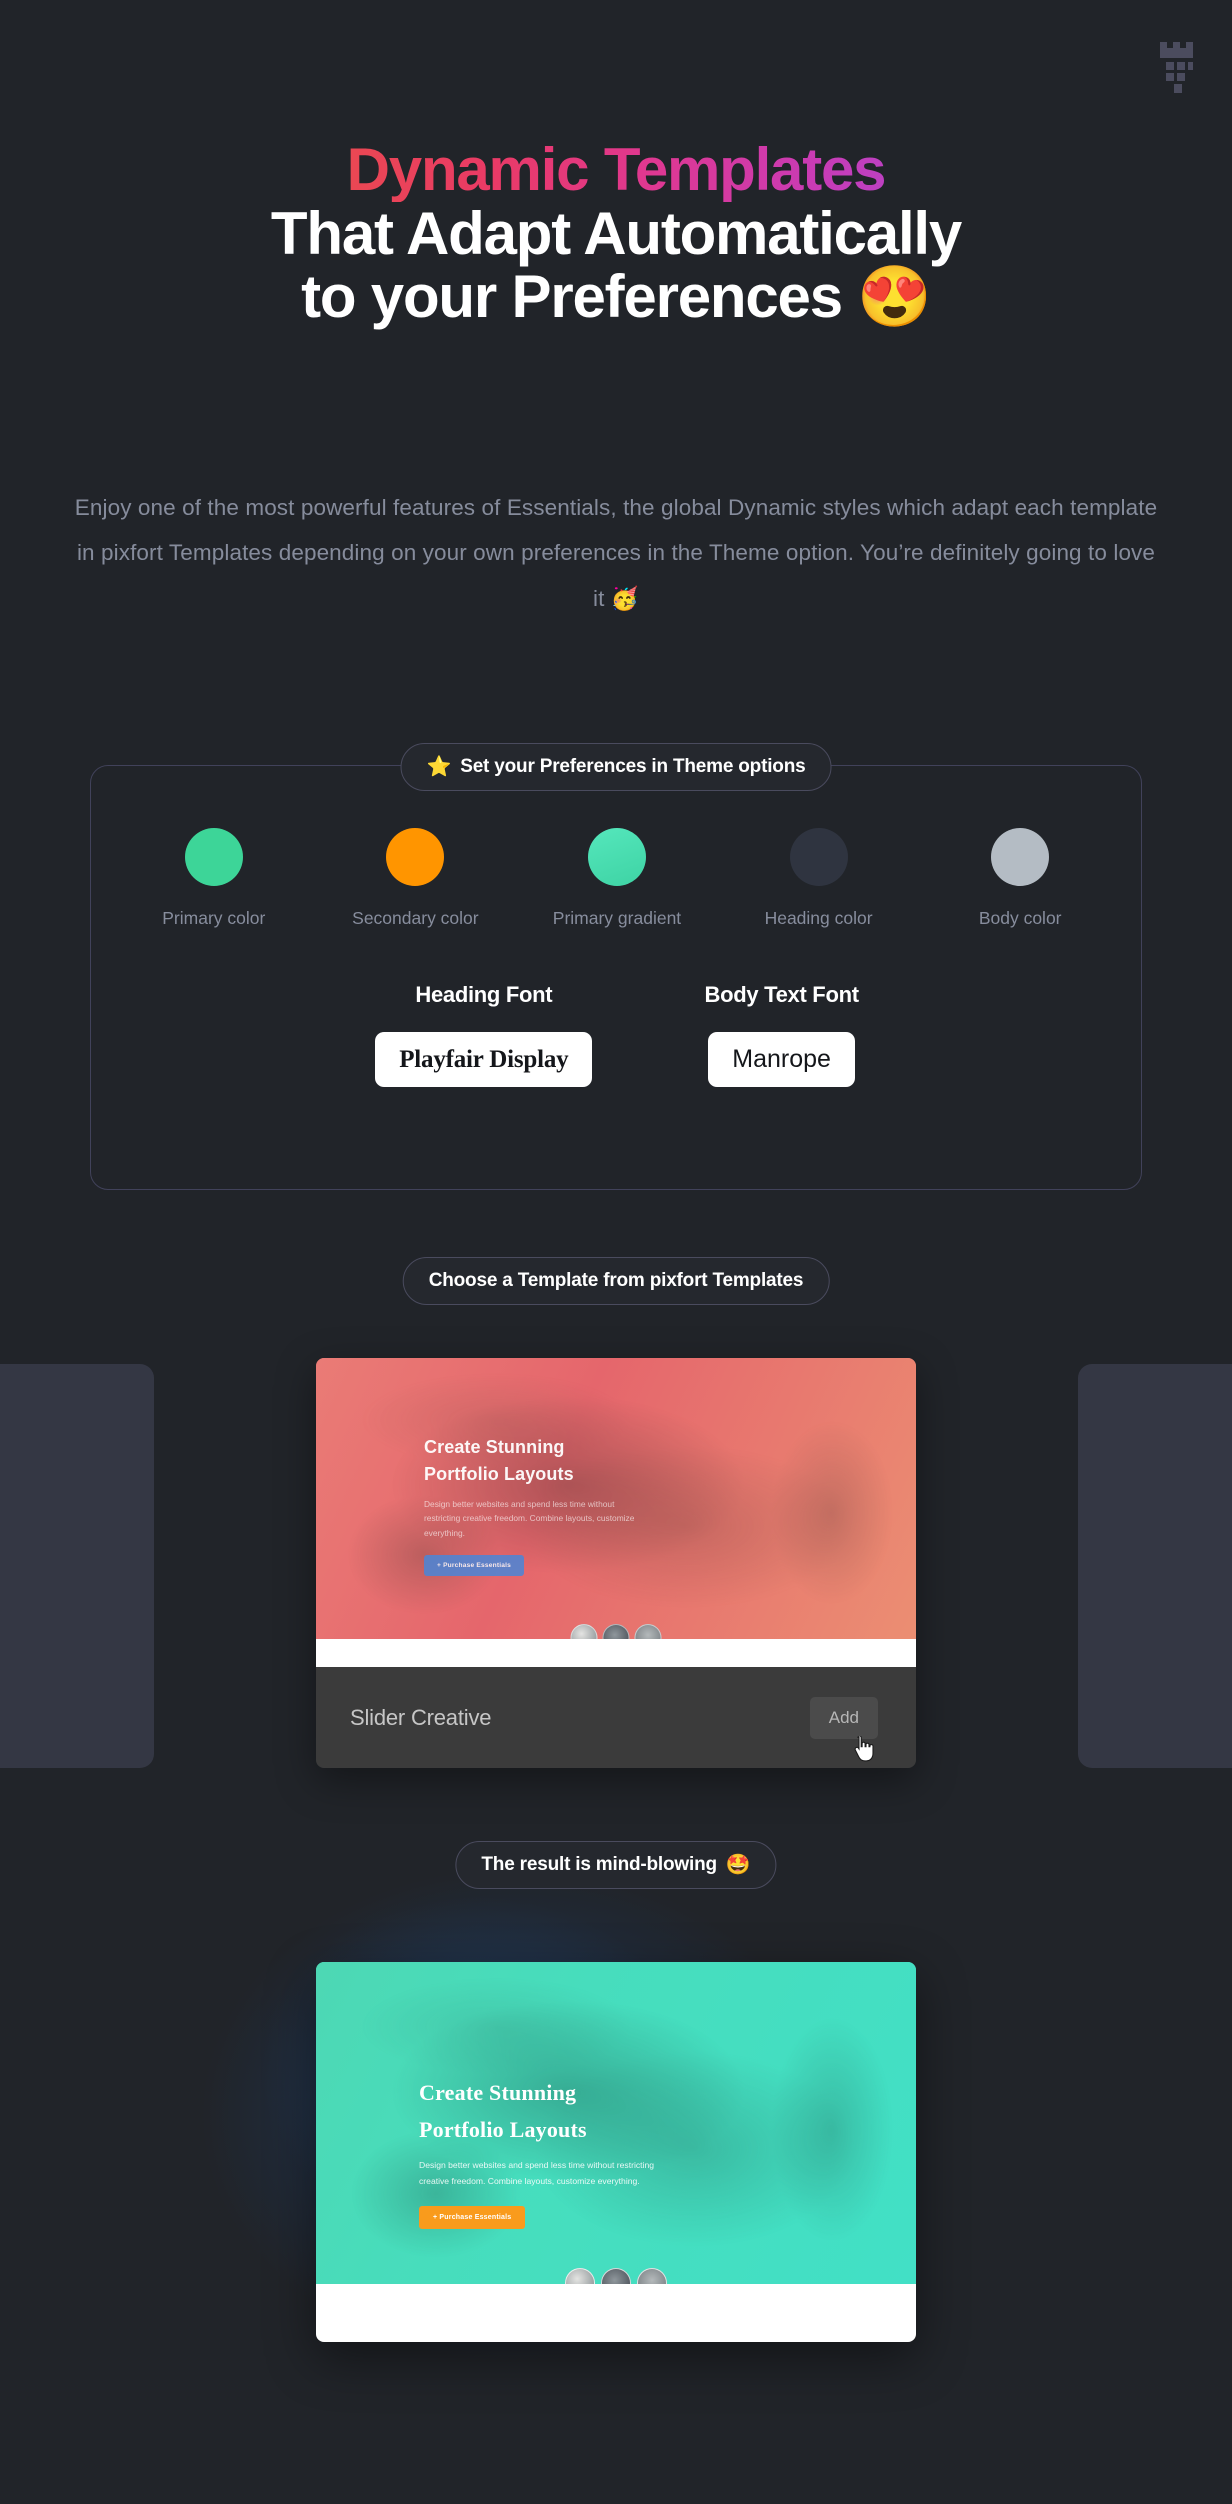 The image size is (1232, 2504). Describe the element at coordinates (494, 1447) in the screenshot. I see `template-card-heading-line1: Create Stunning` at that location.